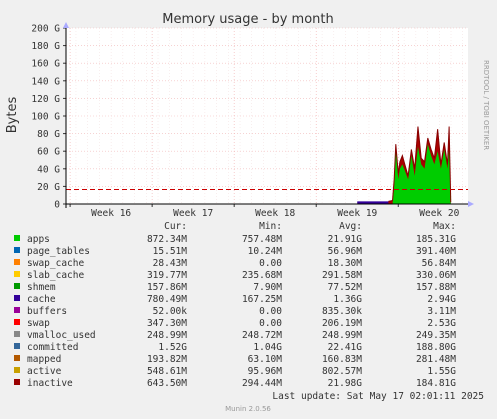 This screenshot has width=497, height=419. What do you see at coordinates (48, 169) in the screenshot?
I see `y-tick-label: 40 G` at bounding box center [48, 169].